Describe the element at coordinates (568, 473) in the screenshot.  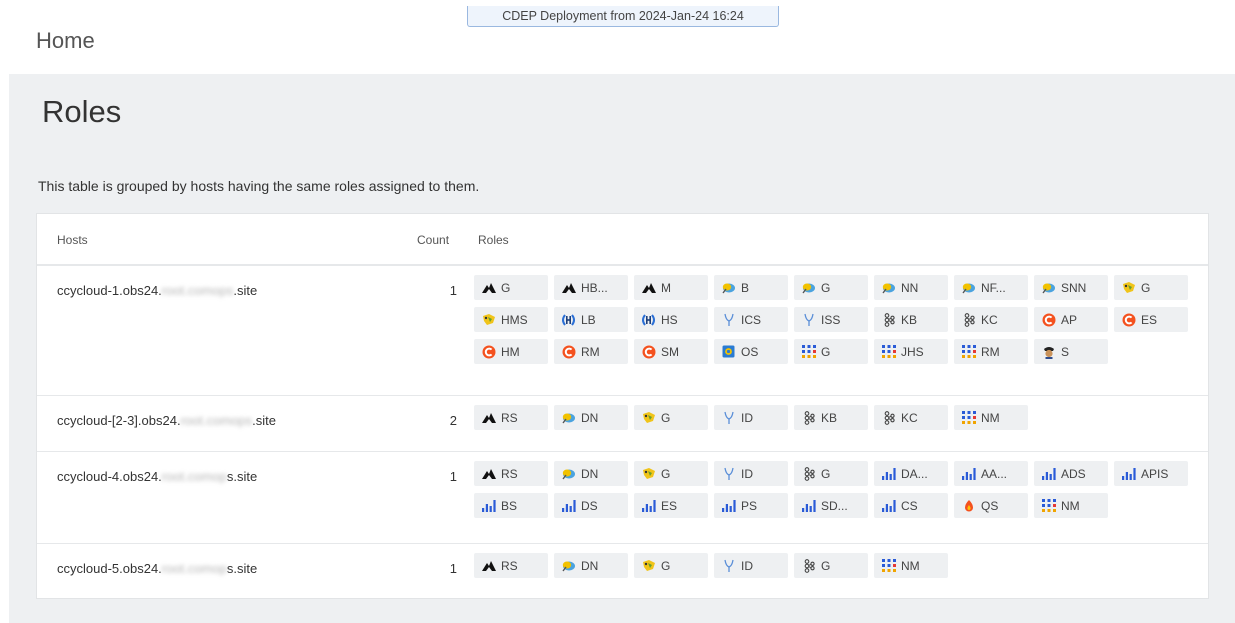
I see `hdfs-icon` at that location.